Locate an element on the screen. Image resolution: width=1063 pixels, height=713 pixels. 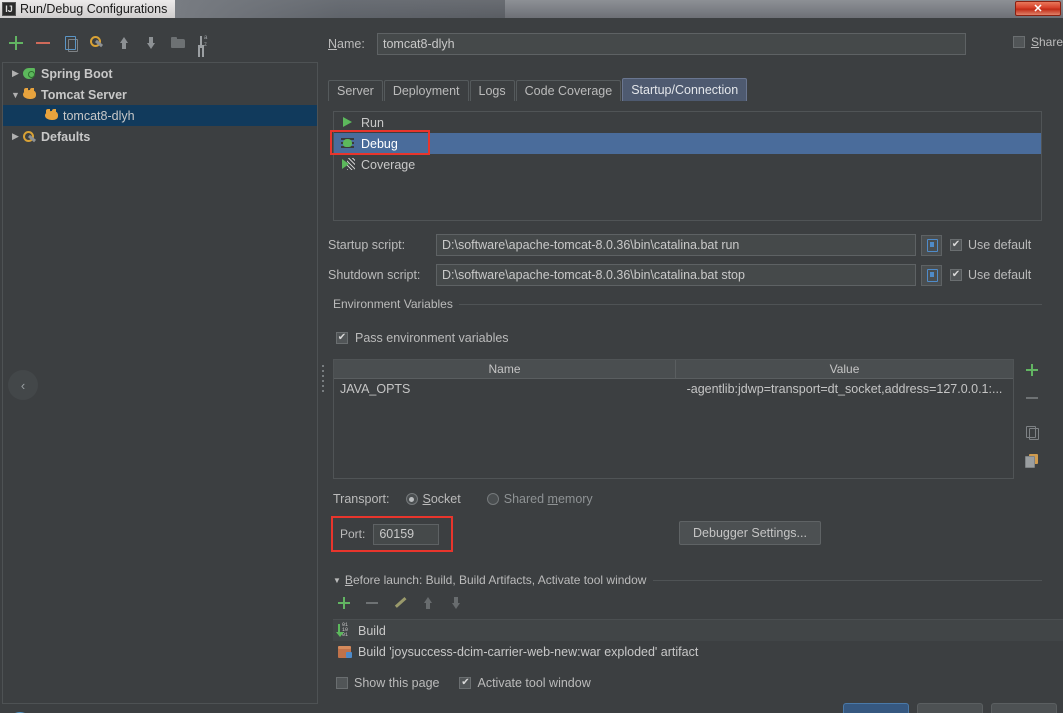
startup-script-row: Startup script: Use default is located at coordinates (679, 245).